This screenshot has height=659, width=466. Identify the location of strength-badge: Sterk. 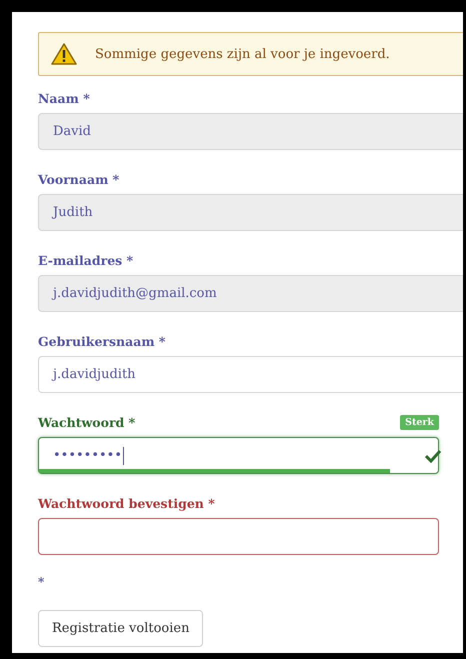
(419, 422).